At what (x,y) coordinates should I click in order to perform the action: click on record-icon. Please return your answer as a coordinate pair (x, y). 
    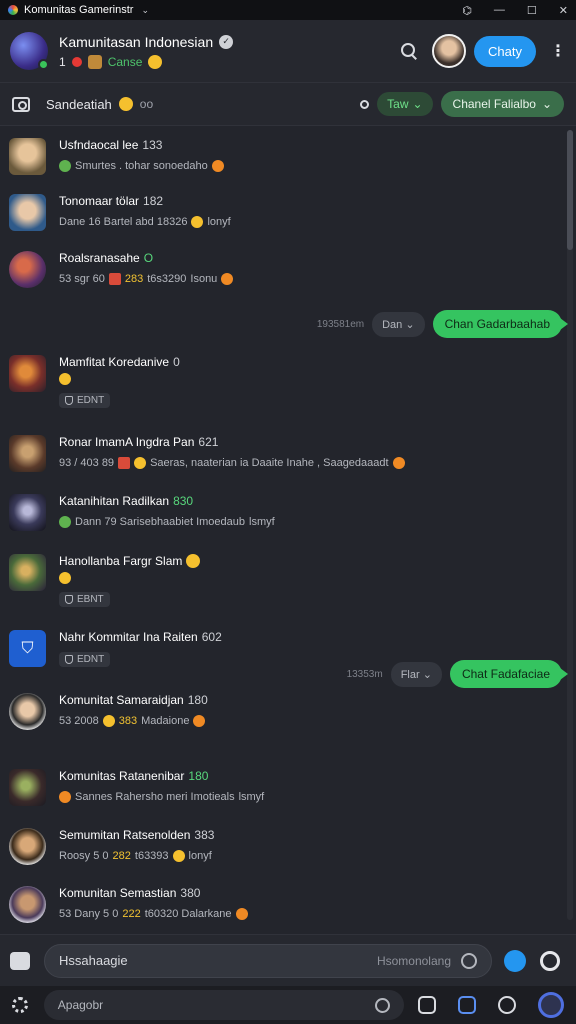
    Looking at the image, I should click on (550, 960).